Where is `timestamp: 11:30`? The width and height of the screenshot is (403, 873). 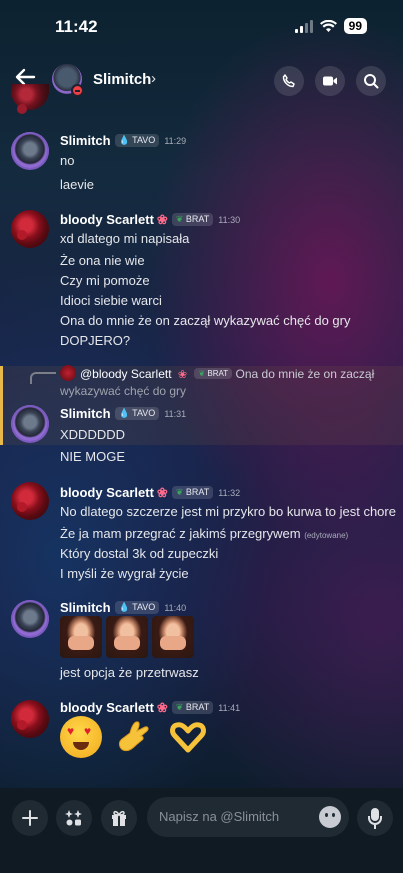 timestamp: 11:30 is located at coordinates (229, 220).